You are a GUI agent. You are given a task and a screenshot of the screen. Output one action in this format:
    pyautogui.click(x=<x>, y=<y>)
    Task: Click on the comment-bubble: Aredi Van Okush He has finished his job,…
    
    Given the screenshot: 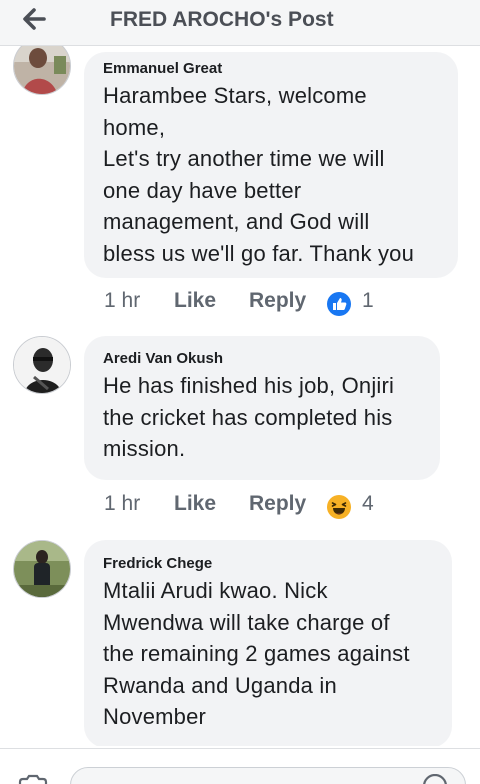 What is the action you would take?
    pyautogui.click(x=262, y=408)
    